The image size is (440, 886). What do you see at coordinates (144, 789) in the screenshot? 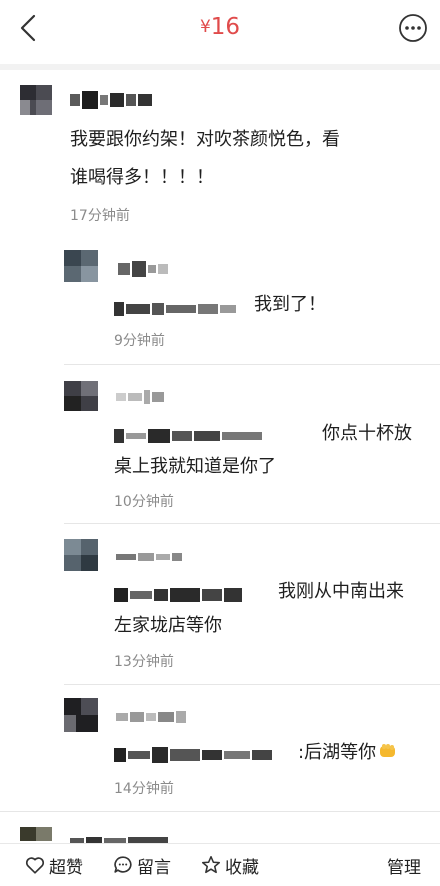
I see `reply-timestamp: 14分钟前` at bounding box center [144, 789].